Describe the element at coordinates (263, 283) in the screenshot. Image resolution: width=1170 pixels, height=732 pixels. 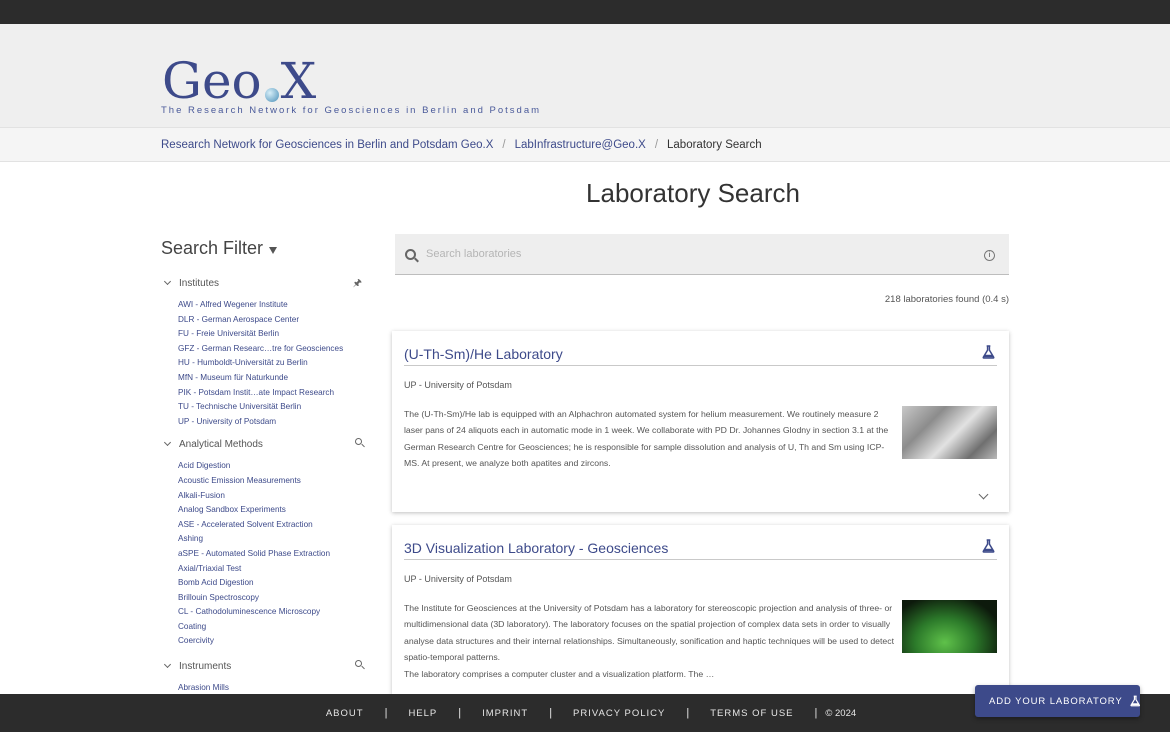
I see `filter-group-header: Institutes 🖈` at that location.